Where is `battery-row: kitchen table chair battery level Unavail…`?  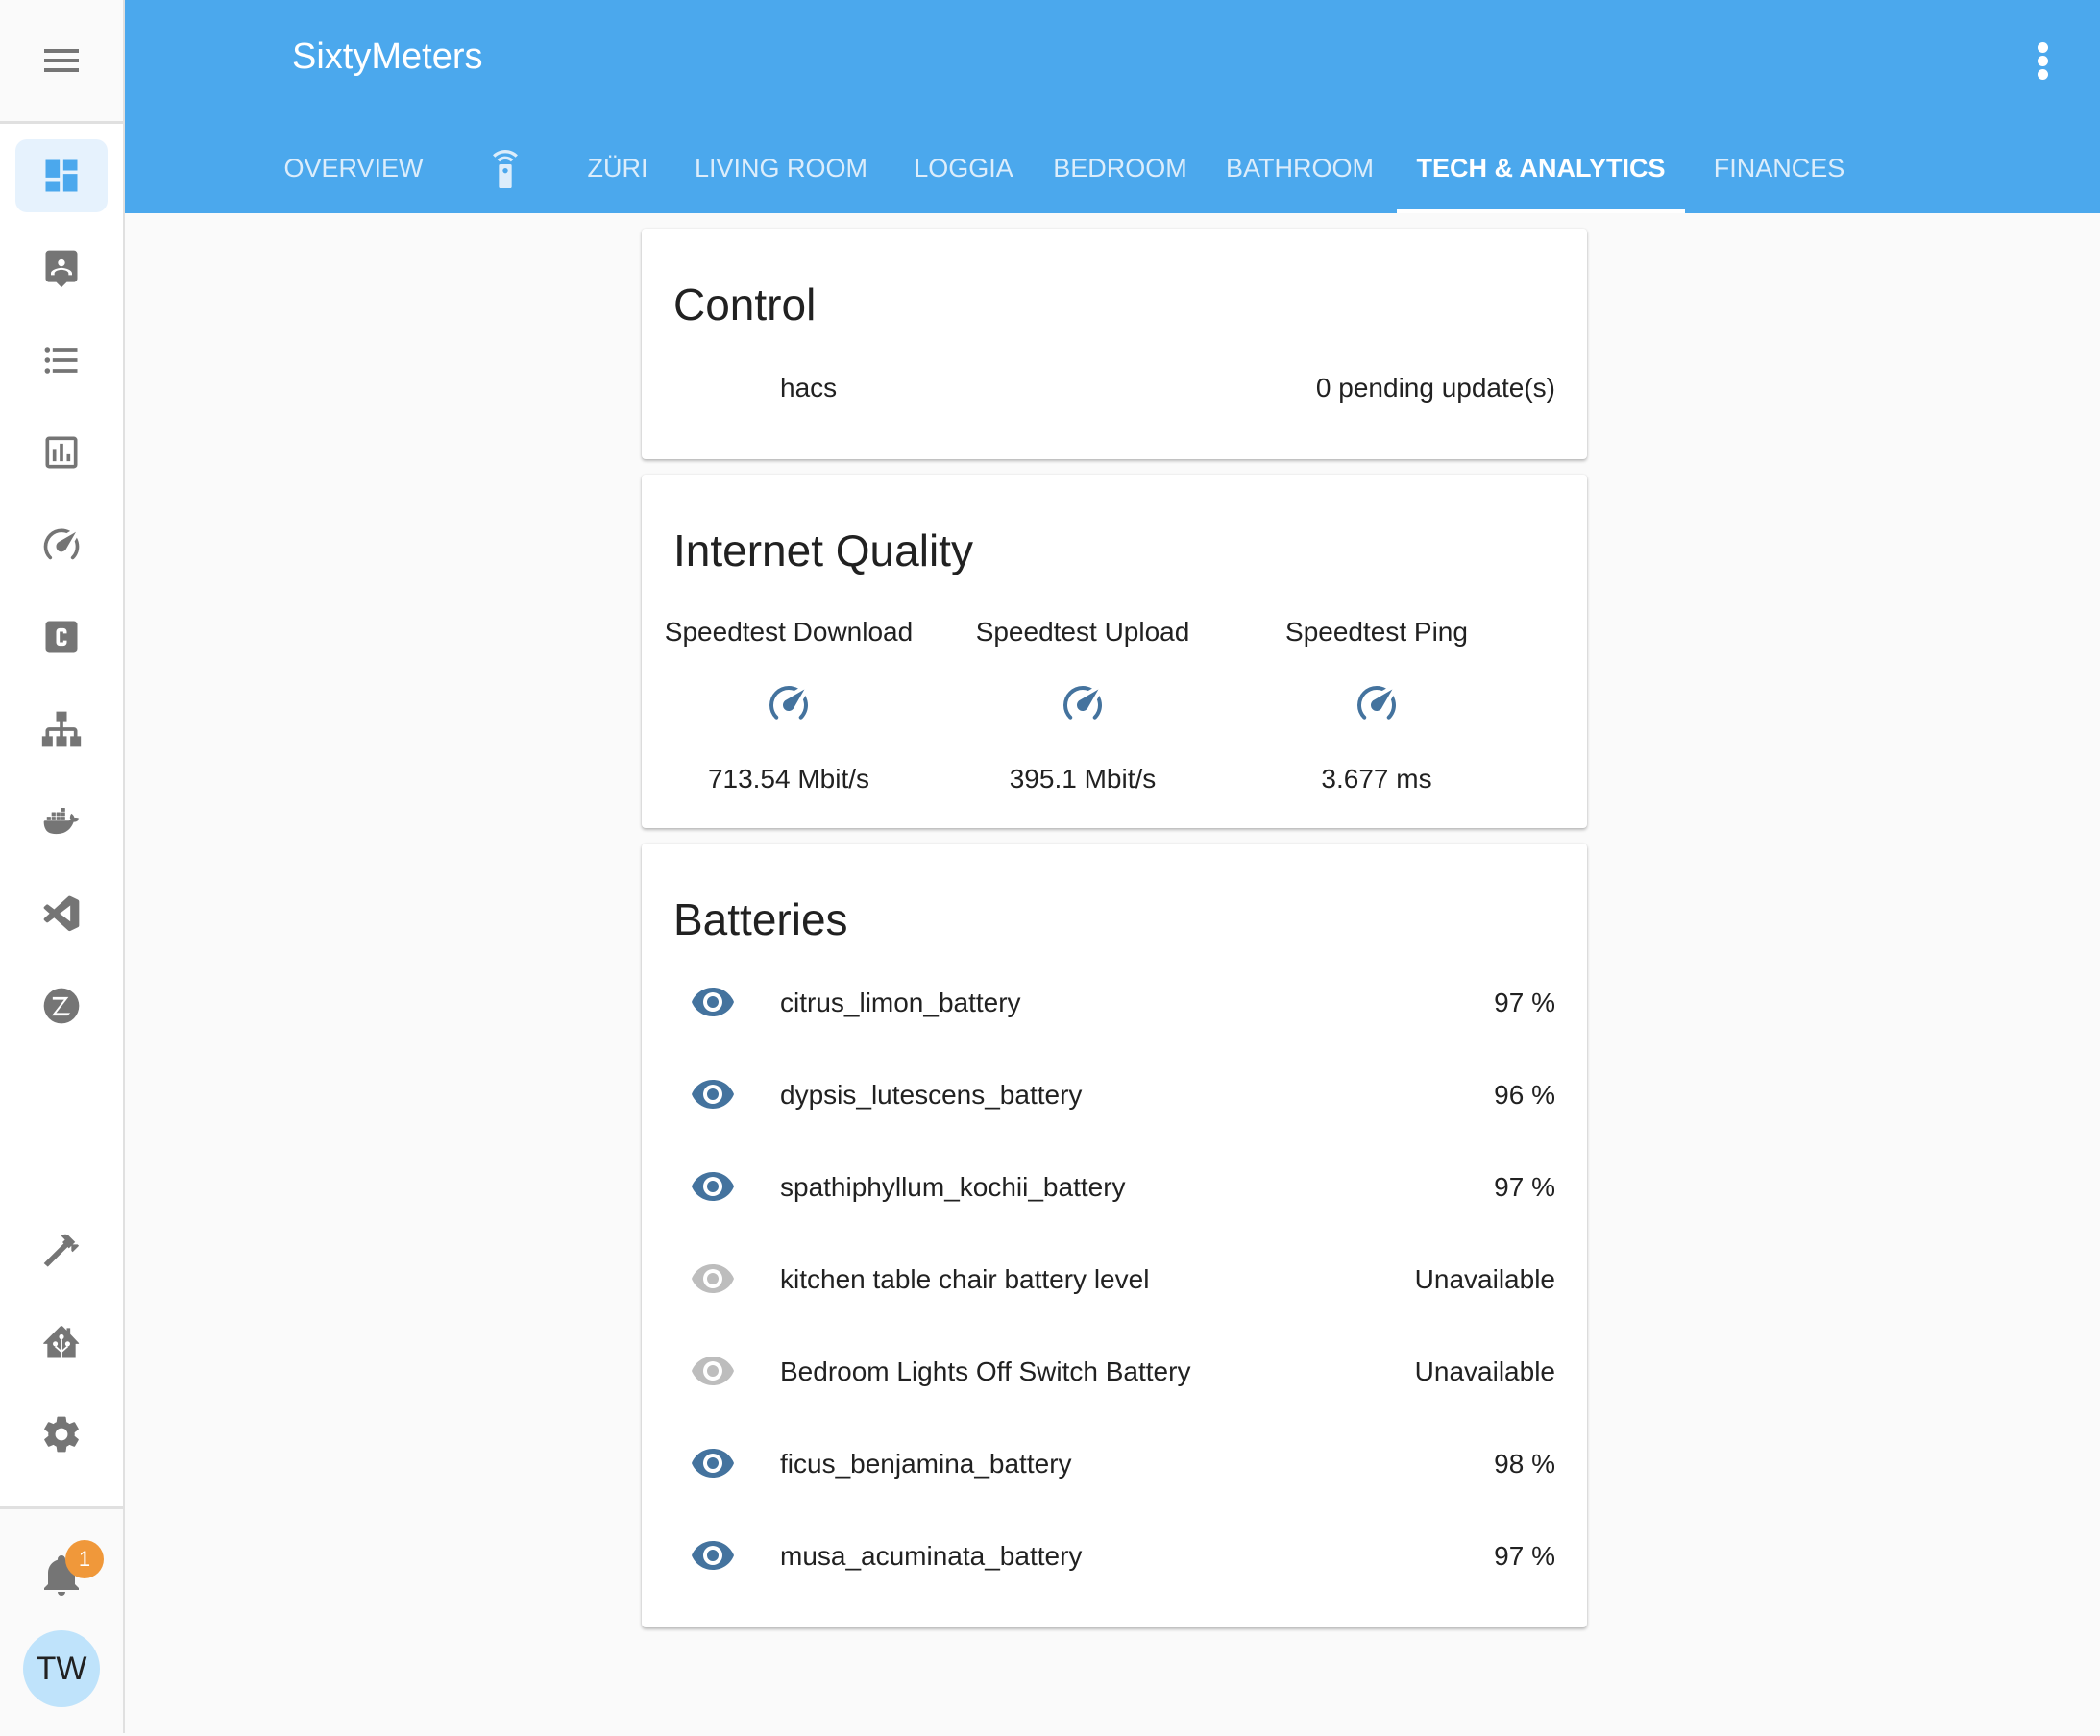 battery-row: kitchen table chair battery level Unavail… is located at coordinates (1114, 1281).